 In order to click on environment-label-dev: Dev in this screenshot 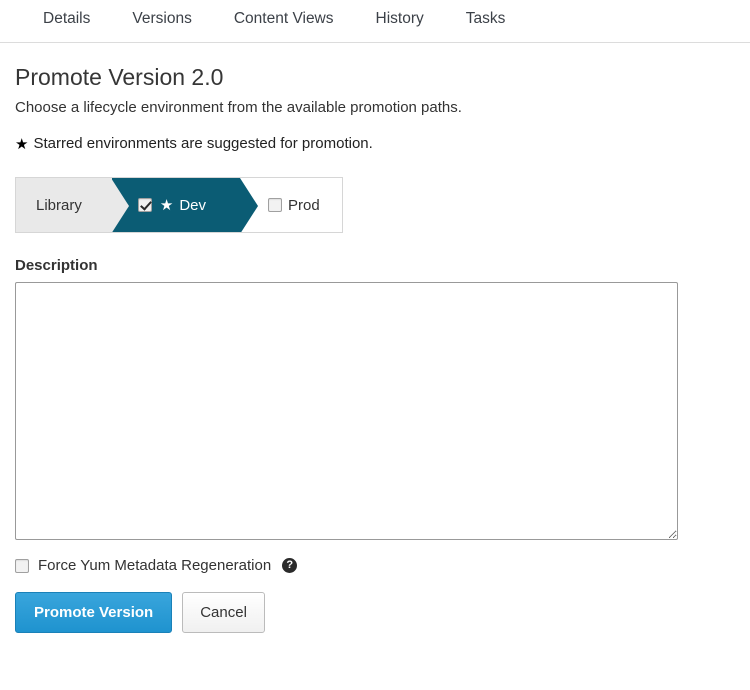, I will do `click(192, 205)`.